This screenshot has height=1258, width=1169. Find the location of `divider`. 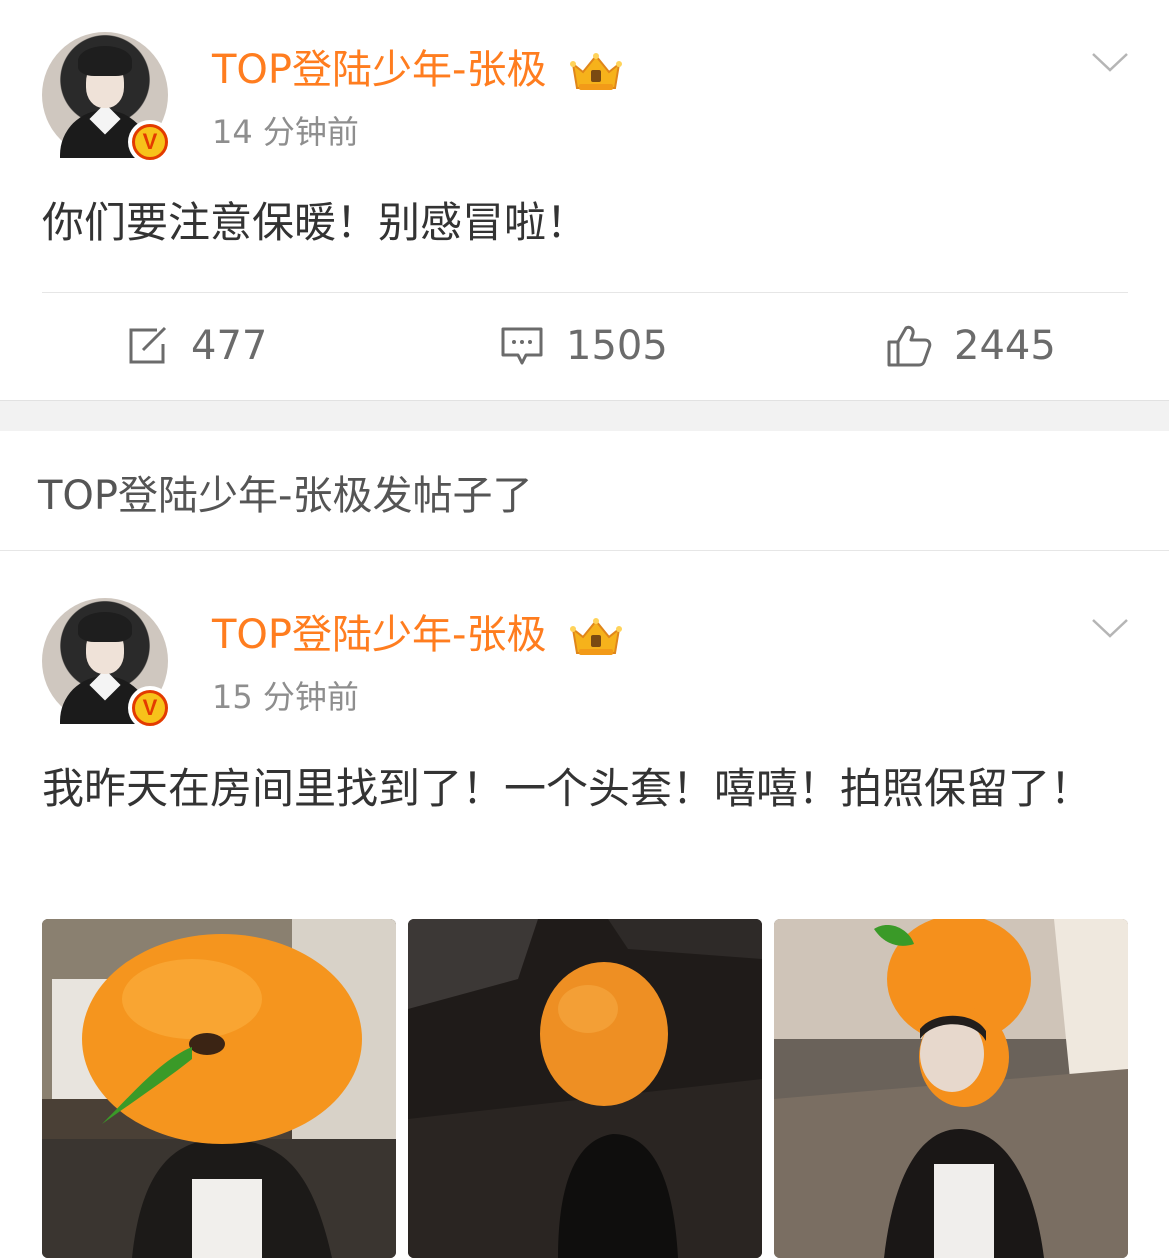

divider is located at coordinates (585, 292).